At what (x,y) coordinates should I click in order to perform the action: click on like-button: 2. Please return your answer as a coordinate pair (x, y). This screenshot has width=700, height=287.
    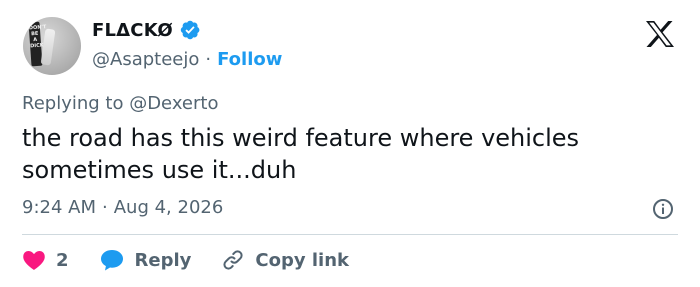
    Looking at the image, I should click on (45, 260).